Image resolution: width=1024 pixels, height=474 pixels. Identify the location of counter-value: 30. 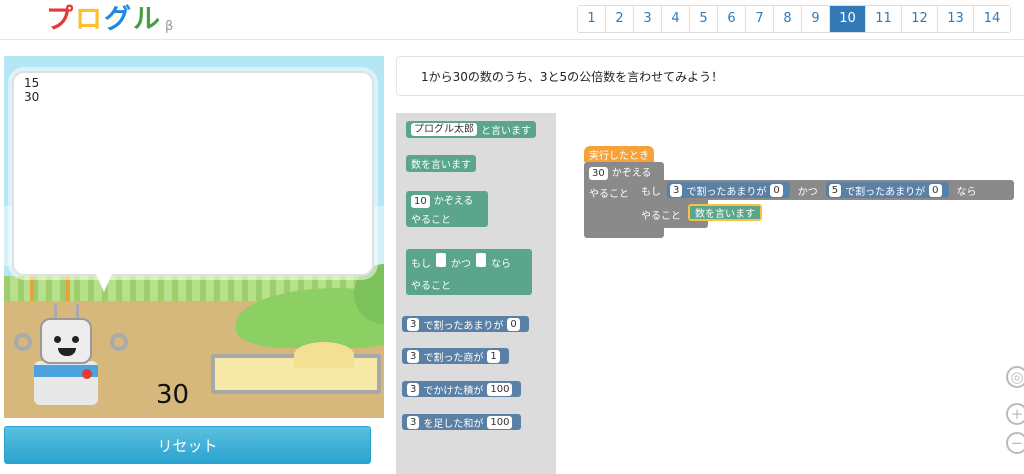
(173, 395).